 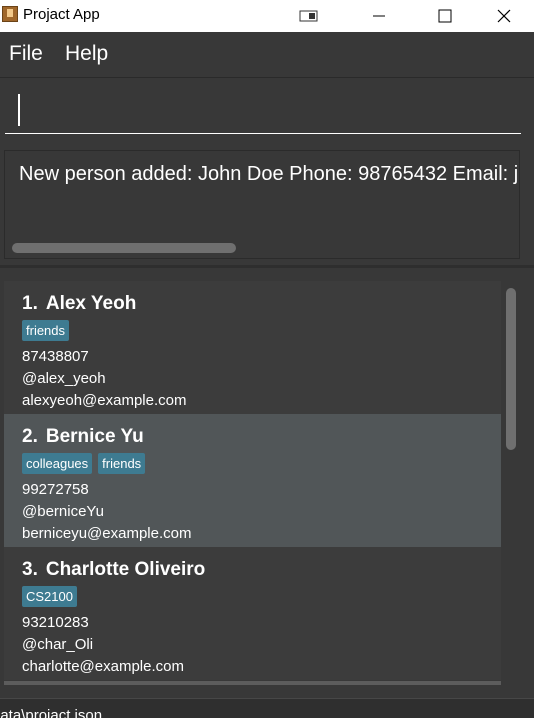 I want to click on status-bar: data\projact.json, so click(x=267, y=708).